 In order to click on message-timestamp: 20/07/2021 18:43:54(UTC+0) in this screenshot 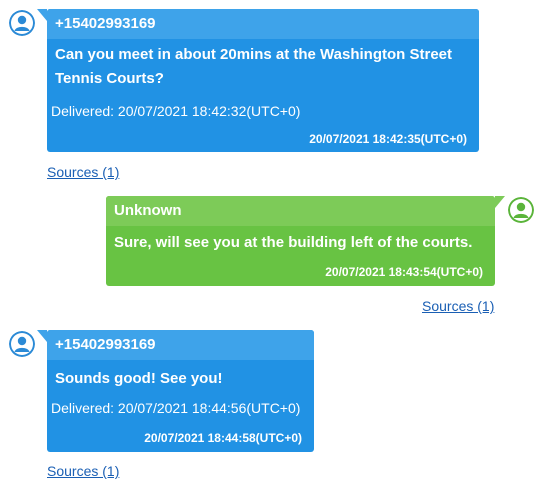, I will do `click(404, 272)`.